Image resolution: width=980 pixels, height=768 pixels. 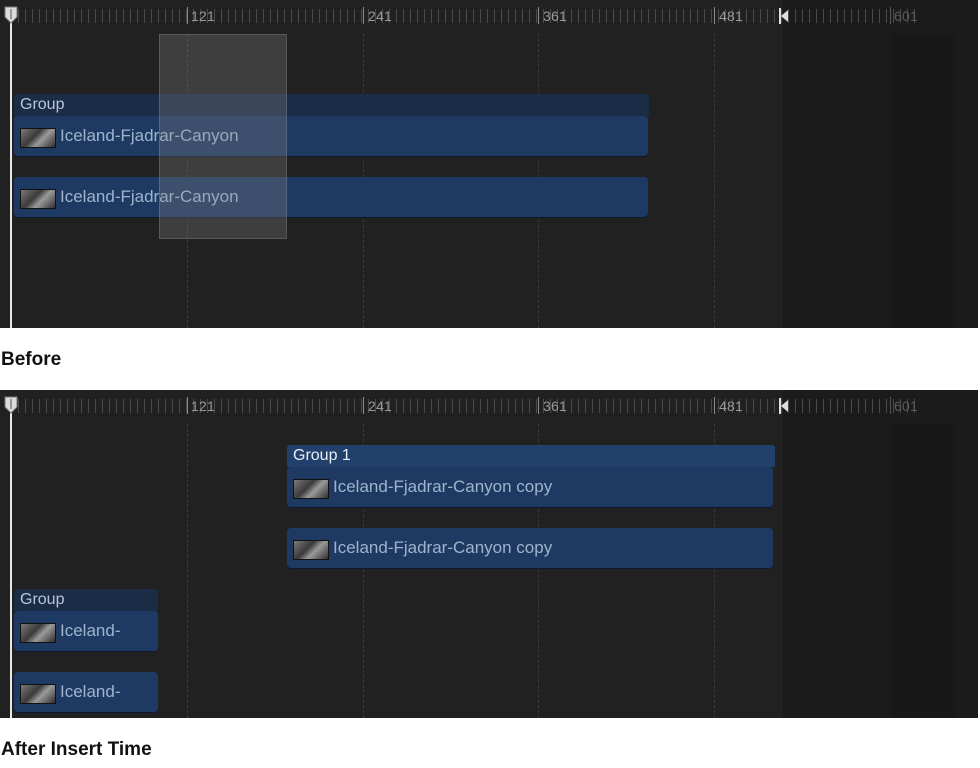 What do you see at coordinates (31, 359) in the screenshot?
I see `before-caption: Before` at bounding box center [31, 359].